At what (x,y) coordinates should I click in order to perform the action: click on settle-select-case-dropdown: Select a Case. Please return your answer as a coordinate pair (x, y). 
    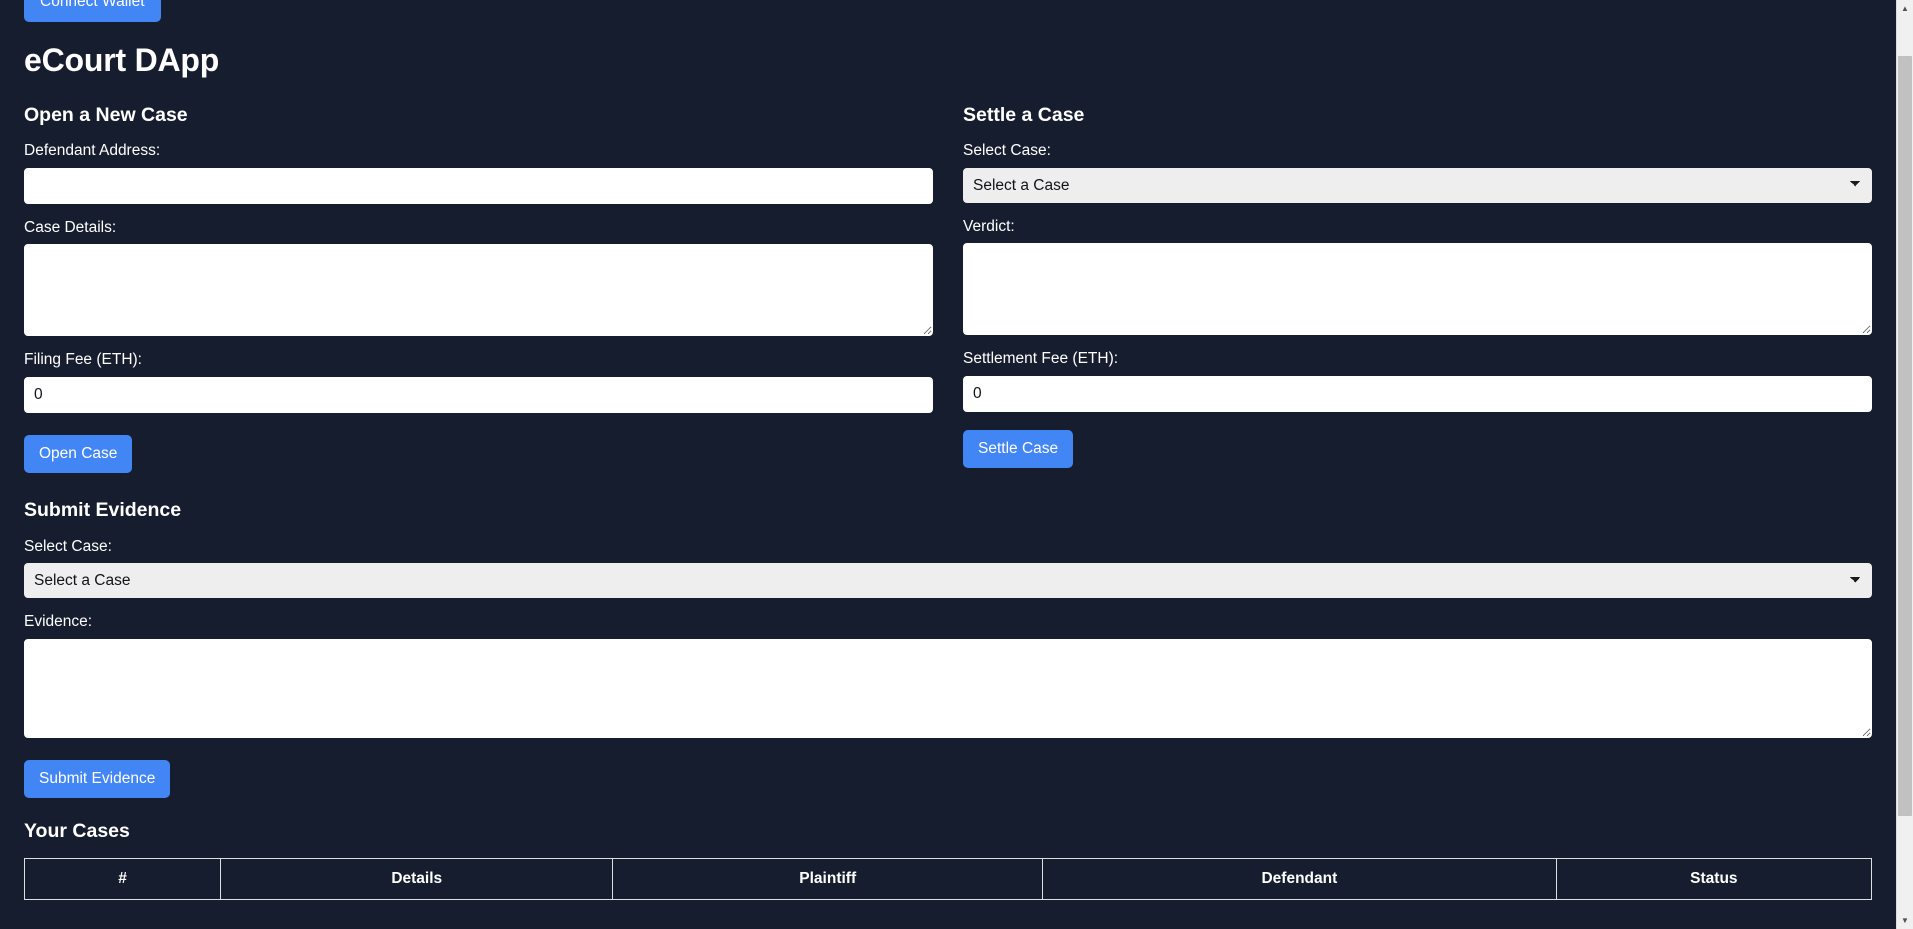
    Looking at the image, I should click on (1417, 185).